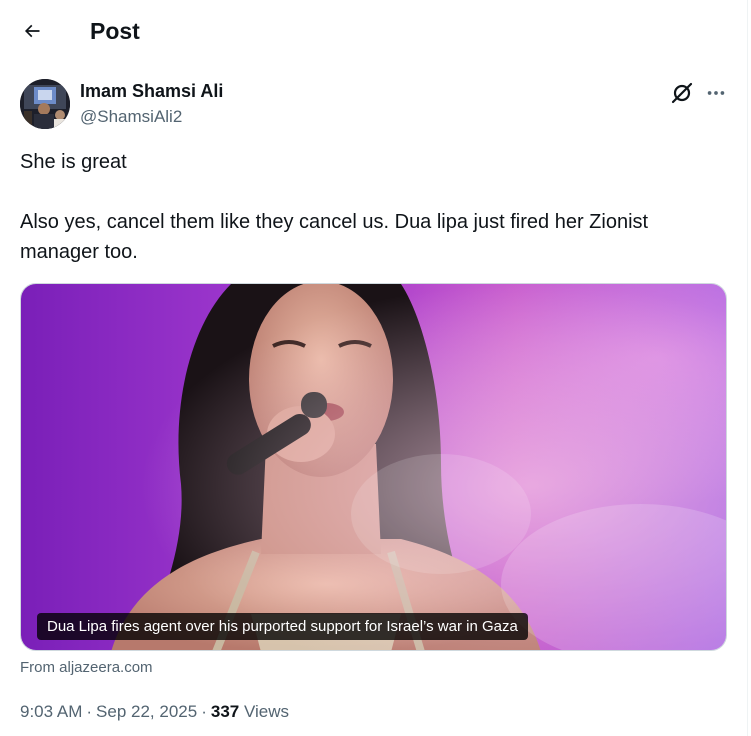  What do you see at coordinates (51, 711) in the screenshot?
I see `post-time: 9:03 AM` at bounding box center [51, 711].